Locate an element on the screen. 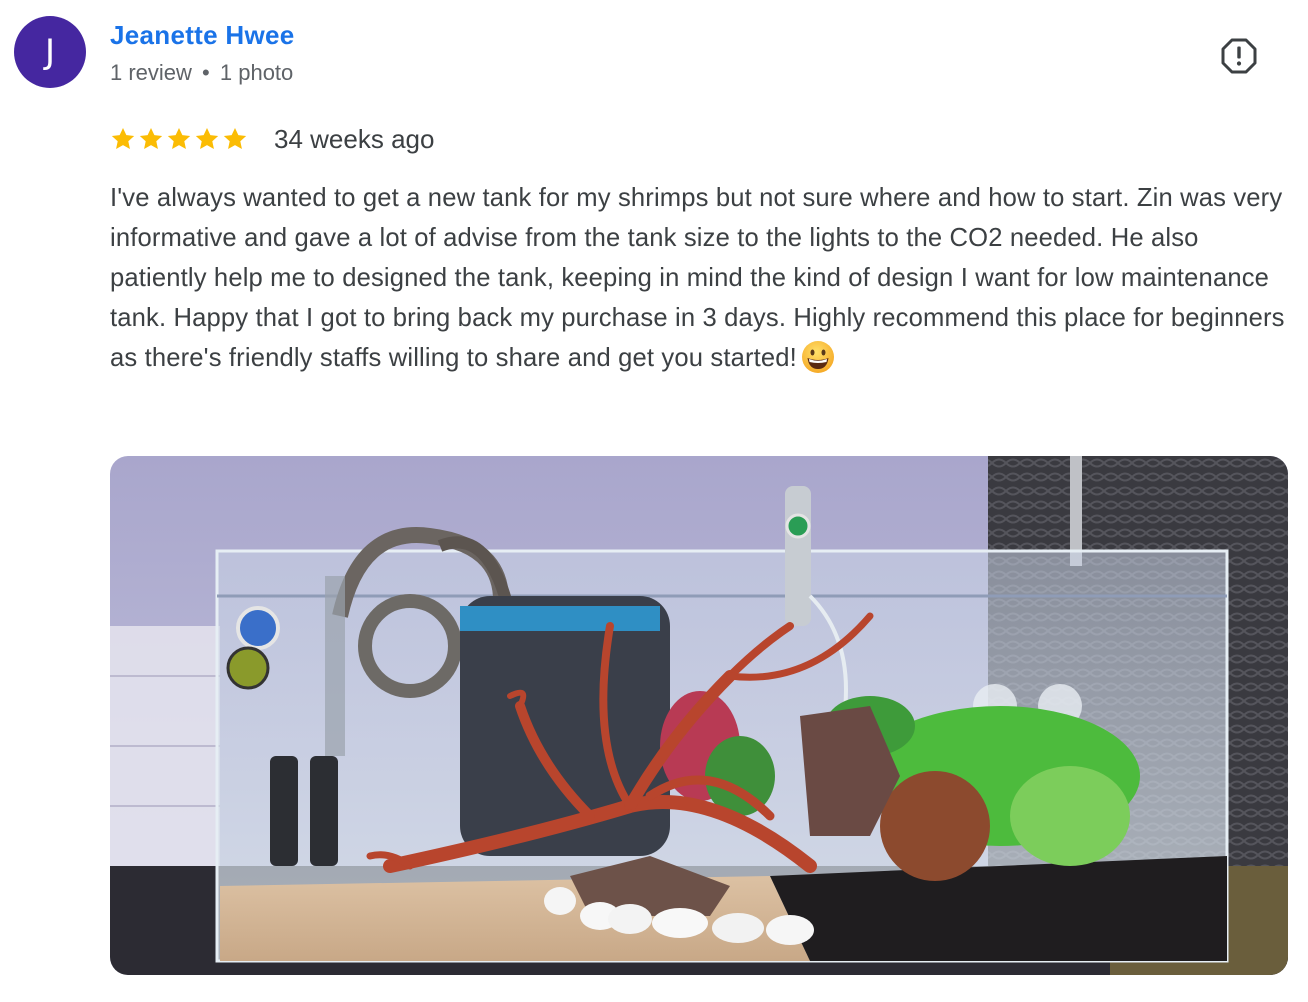 The width and height of the screenshot is (1308, 1002). avatar: J is located at coordinates (50, 52).